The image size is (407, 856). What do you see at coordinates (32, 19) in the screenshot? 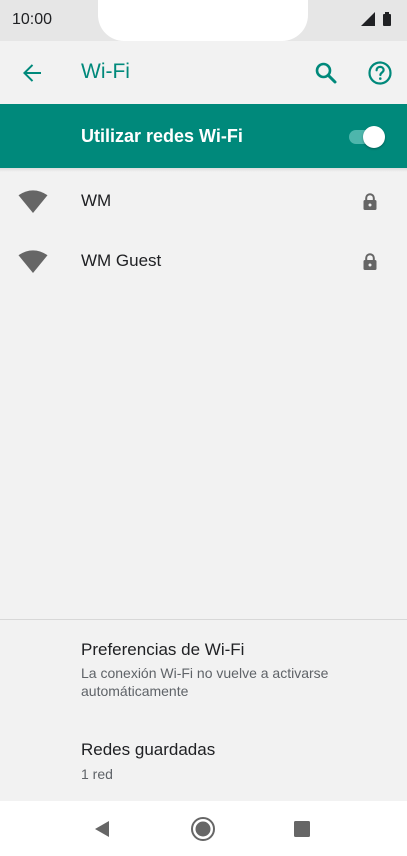
I see `status-time: 10:00` at bounding box center [32, 19].